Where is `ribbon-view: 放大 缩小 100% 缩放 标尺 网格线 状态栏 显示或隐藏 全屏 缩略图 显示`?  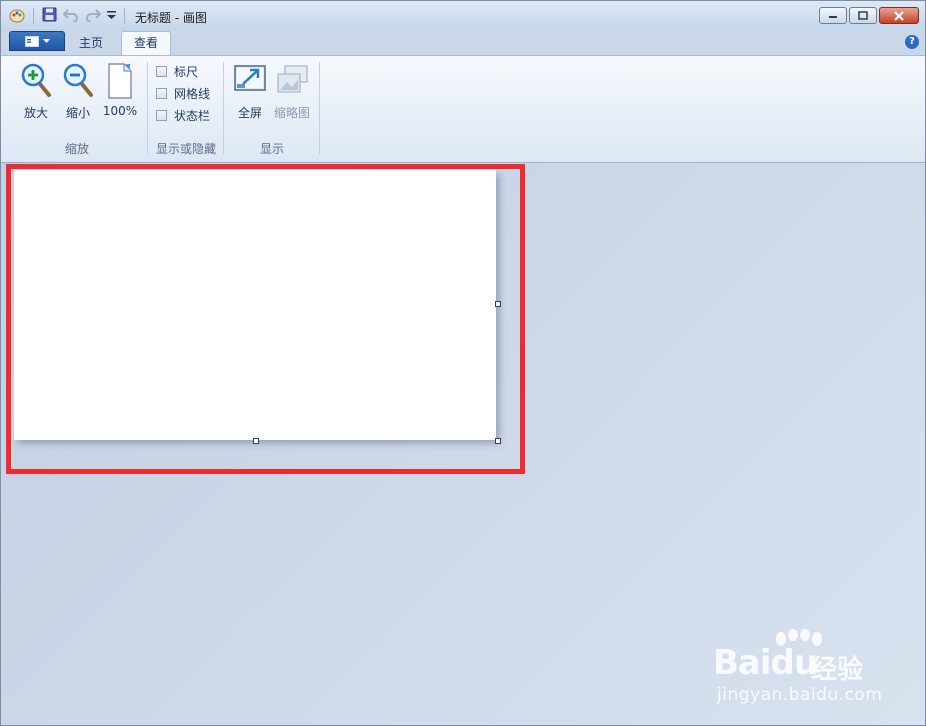 ribbon-view: 放大 缩小 100% 缩放 标尺 网格线 状态栏 显示或隐藏 全屏 缩略图 显示 is located at coordinates (463, 109).